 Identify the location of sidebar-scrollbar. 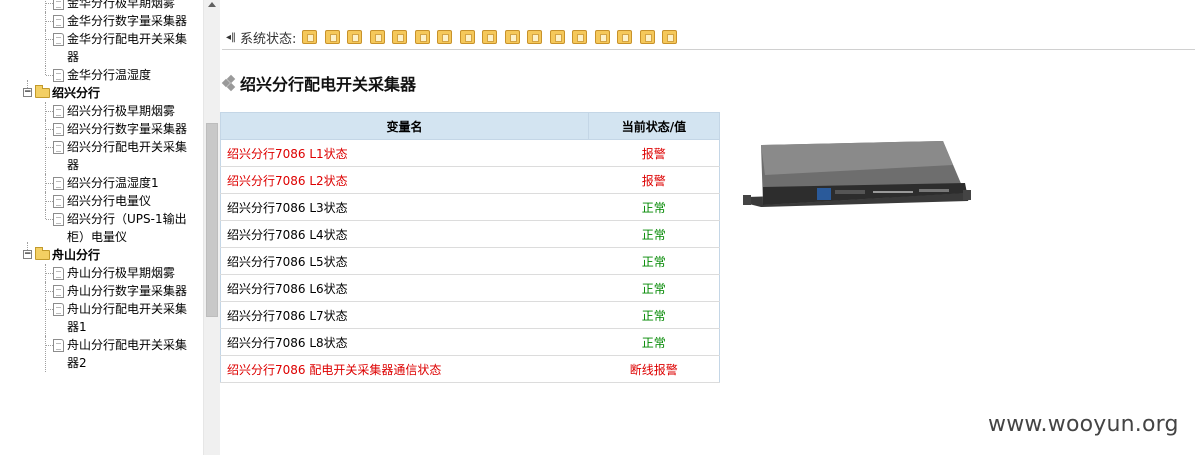
(211, 227).